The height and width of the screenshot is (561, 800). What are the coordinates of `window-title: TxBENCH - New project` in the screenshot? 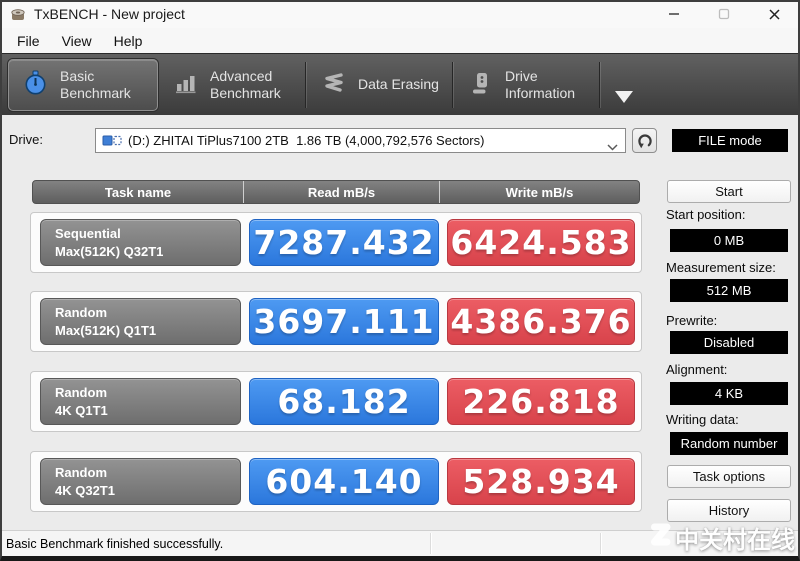 It's located at (109, 14).